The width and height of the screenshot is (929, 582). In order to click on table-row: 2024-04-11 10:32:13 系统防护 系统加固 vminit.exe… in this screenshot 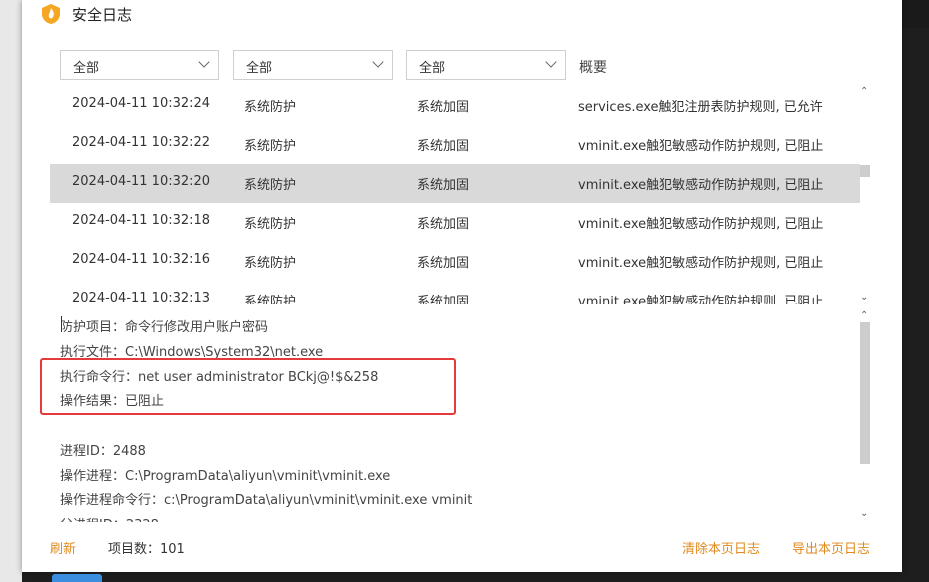, I will do `click(455, 292)`.